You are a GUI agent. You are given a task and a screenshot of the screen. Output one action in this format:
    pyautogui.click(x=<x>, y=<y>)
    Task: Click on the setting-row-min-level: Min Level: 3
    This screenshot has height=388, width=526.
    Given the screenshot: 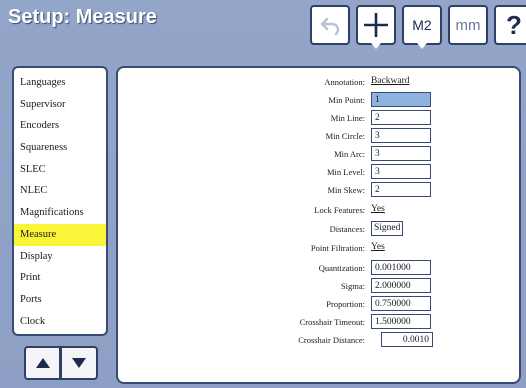 What is the action you would take?
    pyautogui.click(x=318, y=172)
    